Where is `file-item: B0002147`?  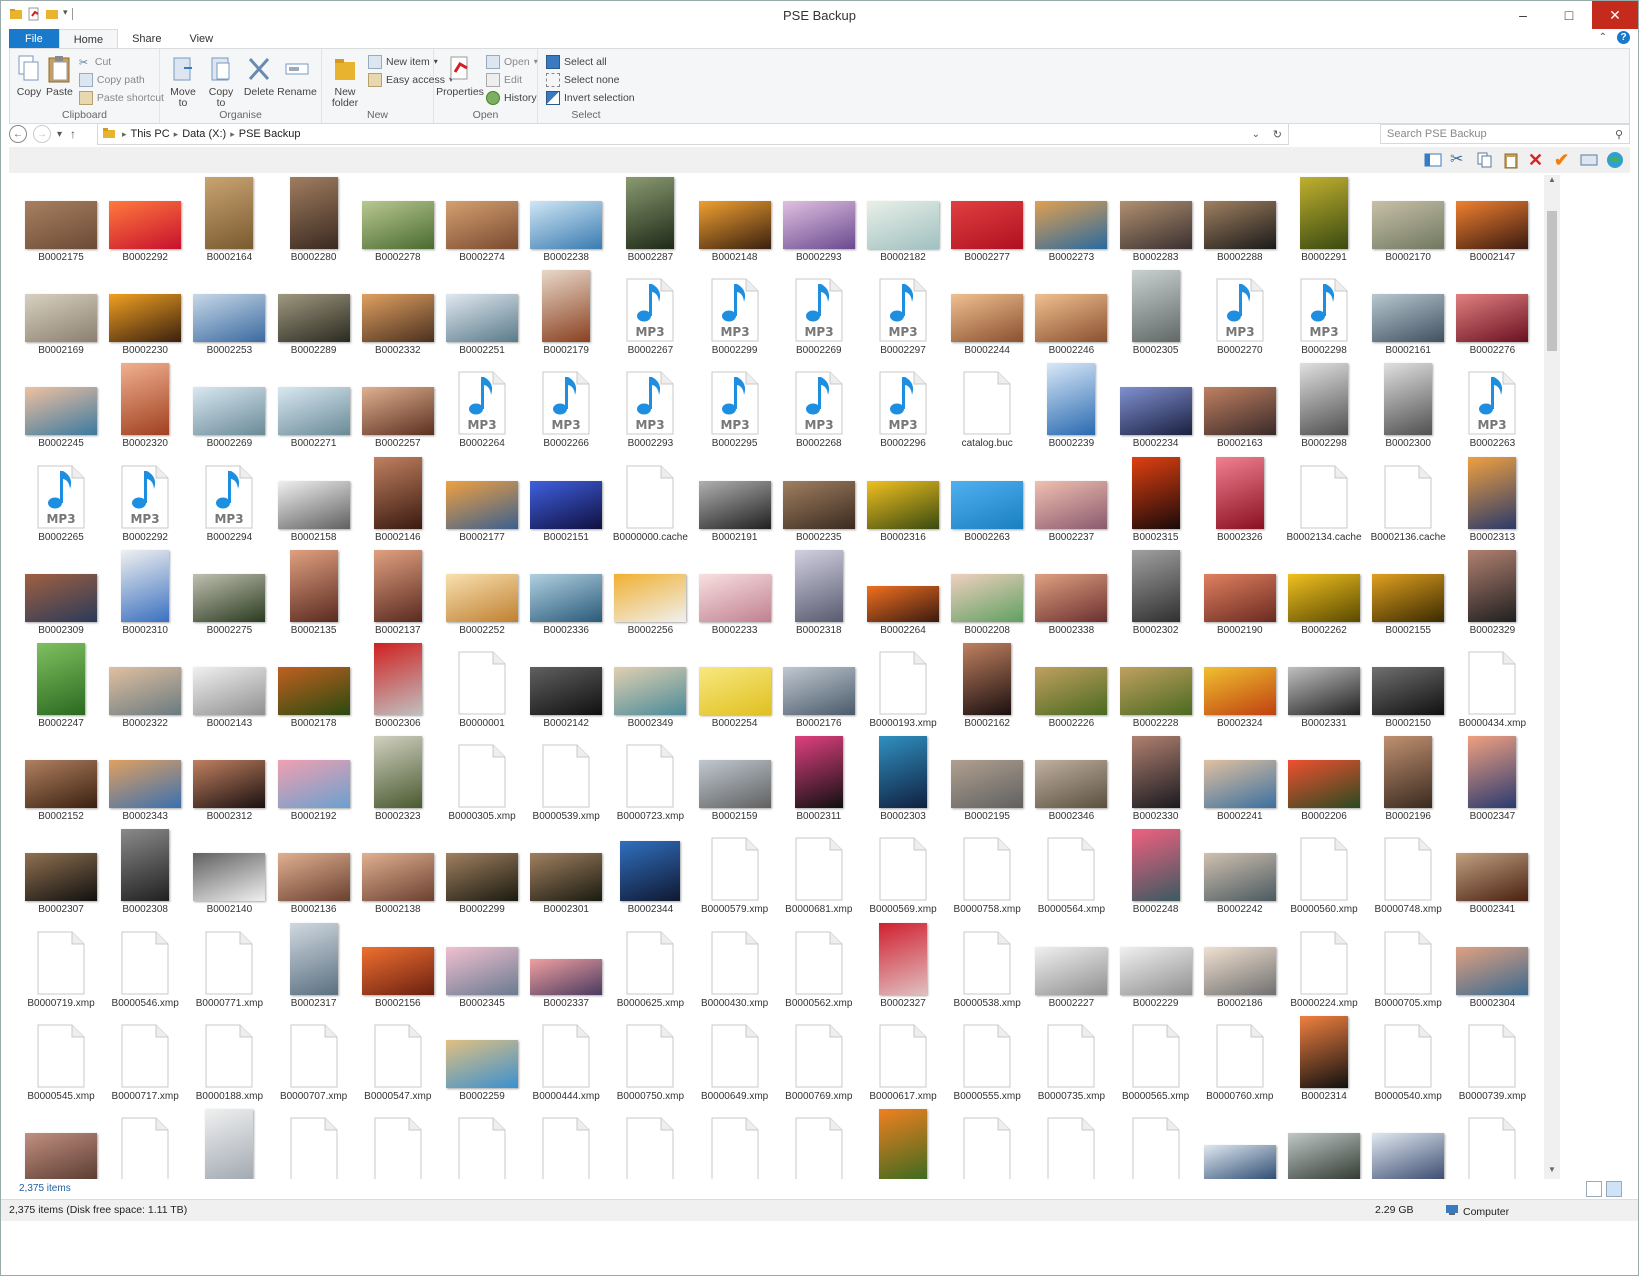 file-item: B0002147 is located at coordinates (1492, 221).